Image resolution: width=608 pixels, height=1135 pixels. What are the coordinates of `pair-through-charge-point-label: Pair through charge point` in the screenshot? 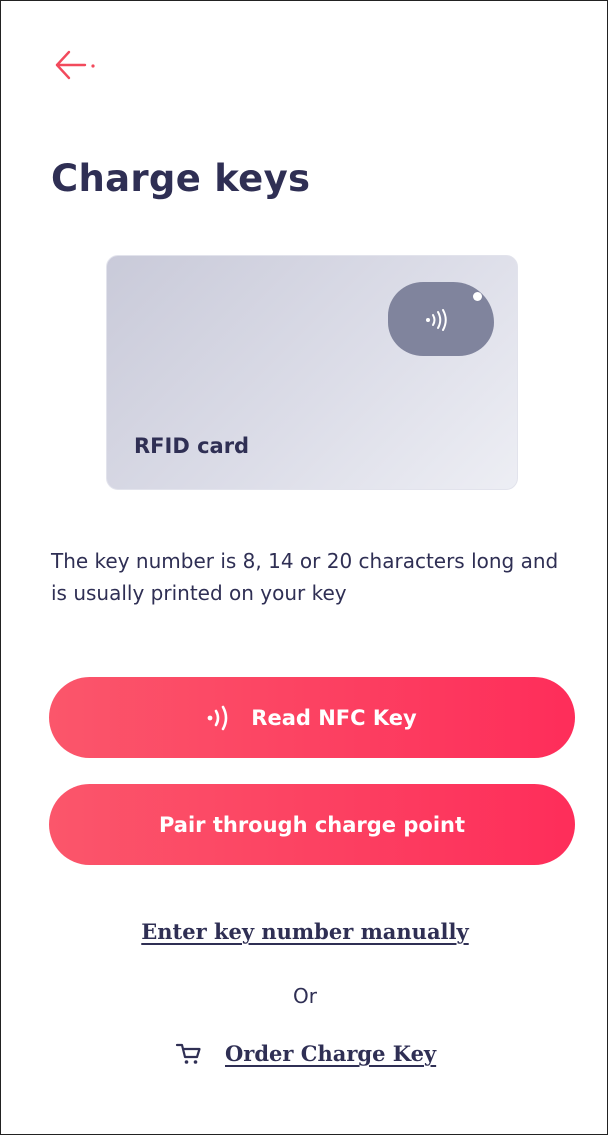 It's located at (312, 824).